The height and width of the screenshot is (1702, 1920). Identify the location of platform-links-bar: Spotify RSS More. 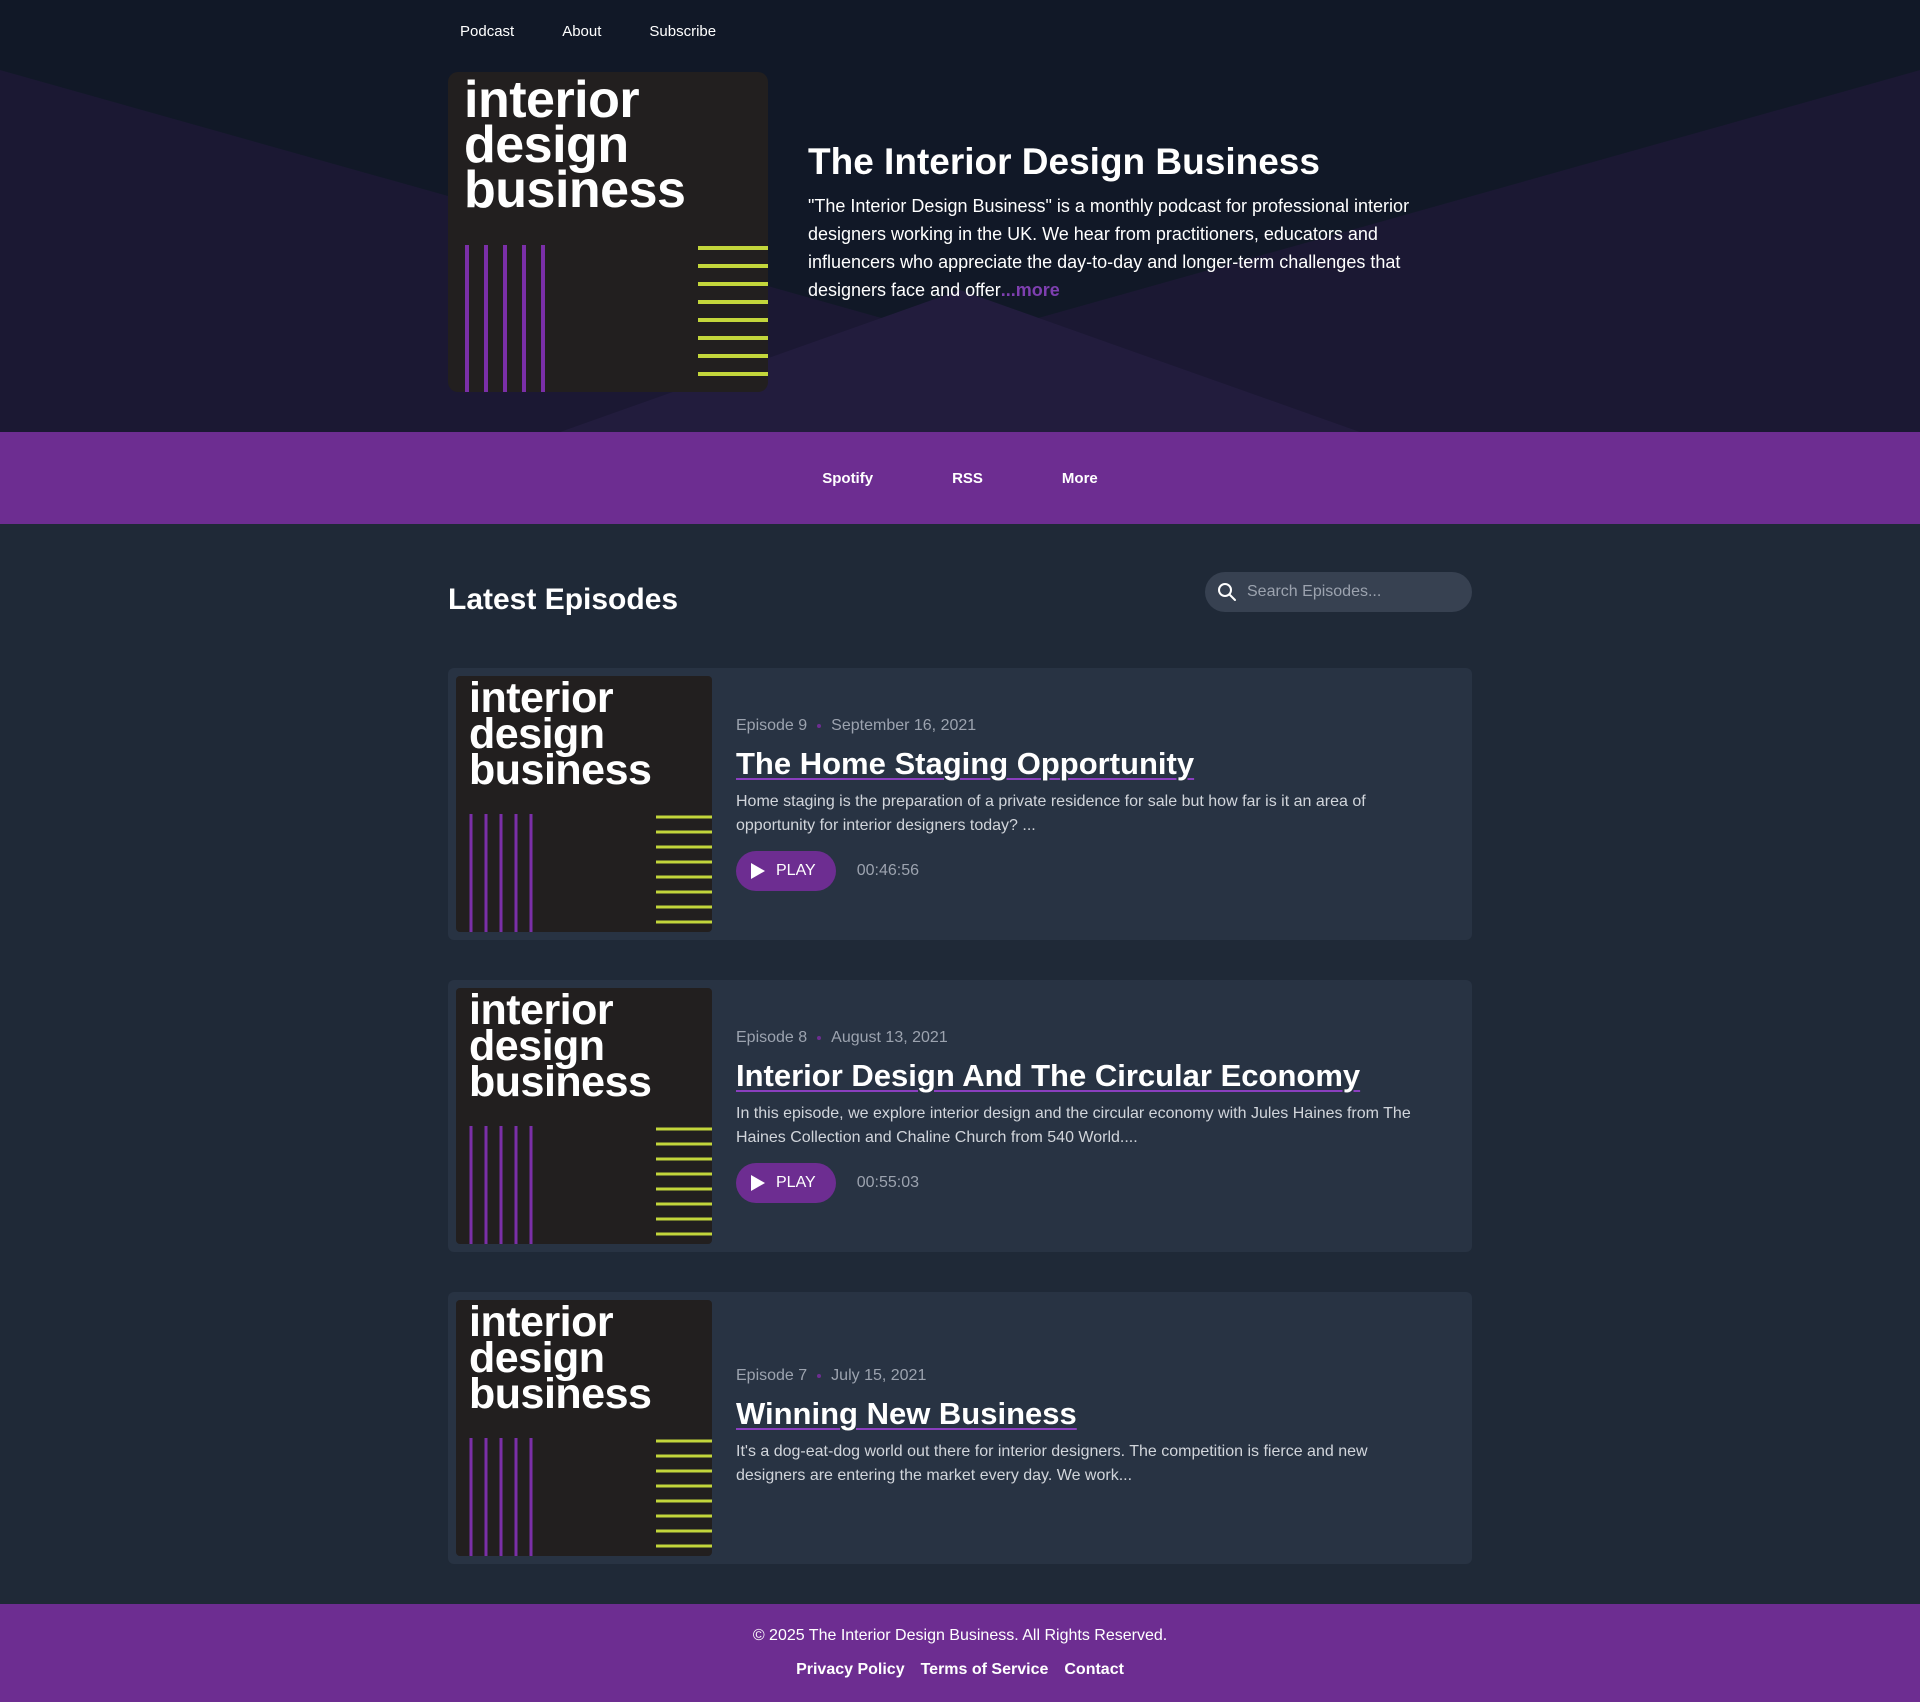
(960, 478).